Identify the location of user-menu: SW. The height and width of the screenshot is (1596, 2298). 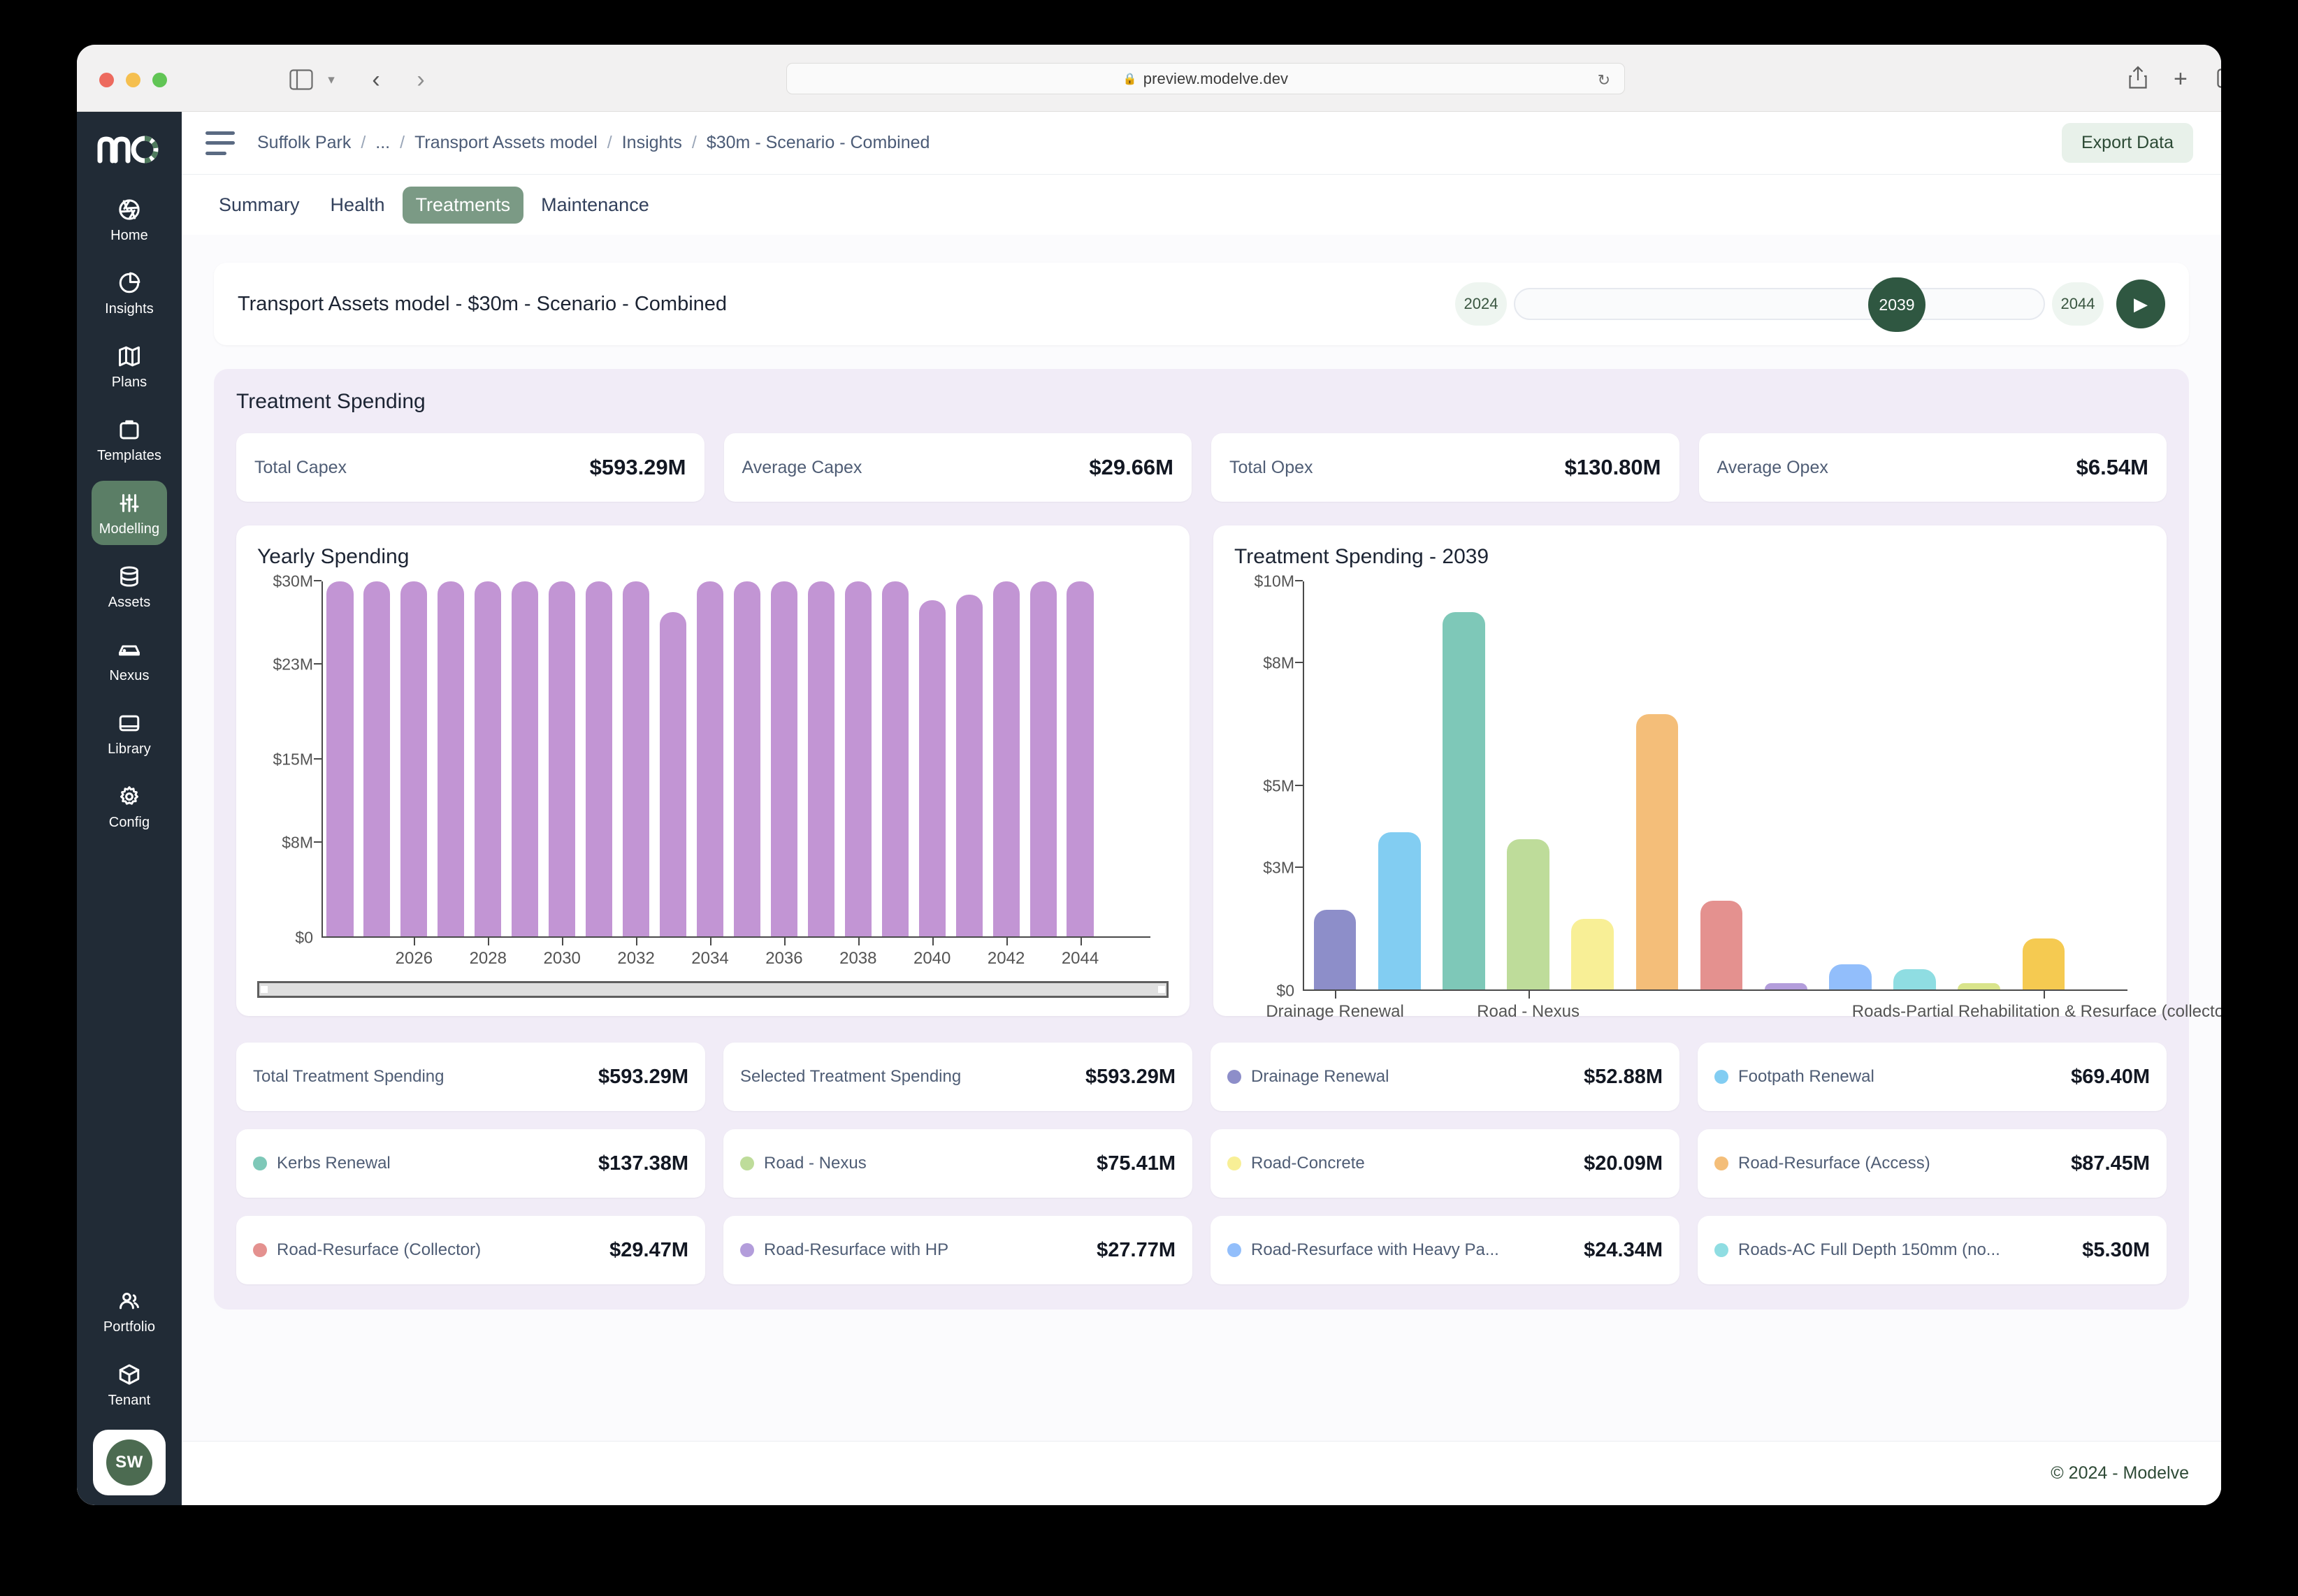
(129, 1462).